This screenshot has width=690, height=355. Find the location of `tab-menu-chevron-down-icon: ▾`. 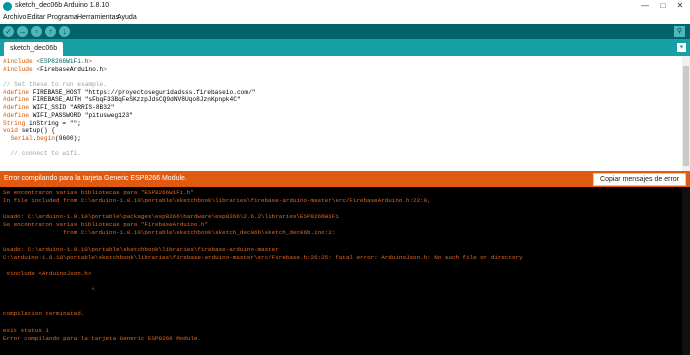

tab-menu-chevron-down-icon: ▾ is located at coordinates (681, 47).